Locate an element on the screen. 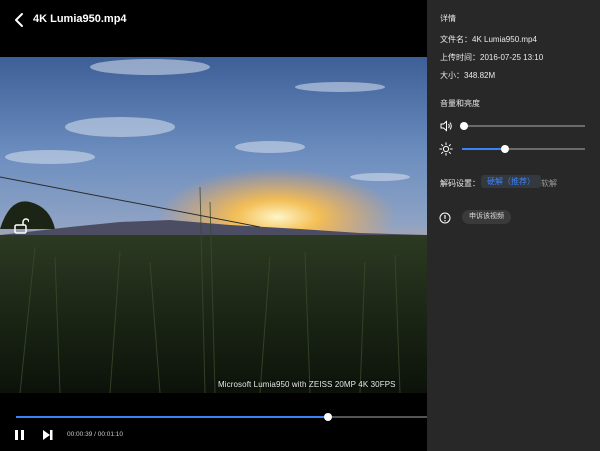 The image size is (600, 451). next-icon is located at coordinates (48, 435).